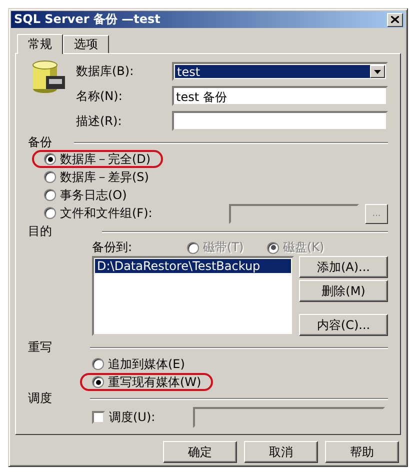  I want to click on radio-button: 数据库－差异(S), so click(96, 177).